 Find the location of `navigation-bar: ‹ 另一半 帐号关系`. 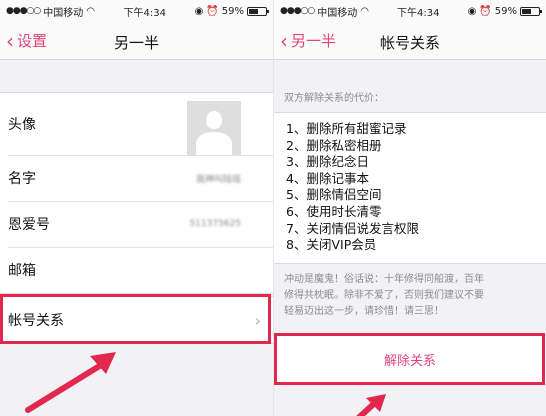

navigation-bar: ‹ 另一半 帐号关系 is located at coordinates (410, 41).